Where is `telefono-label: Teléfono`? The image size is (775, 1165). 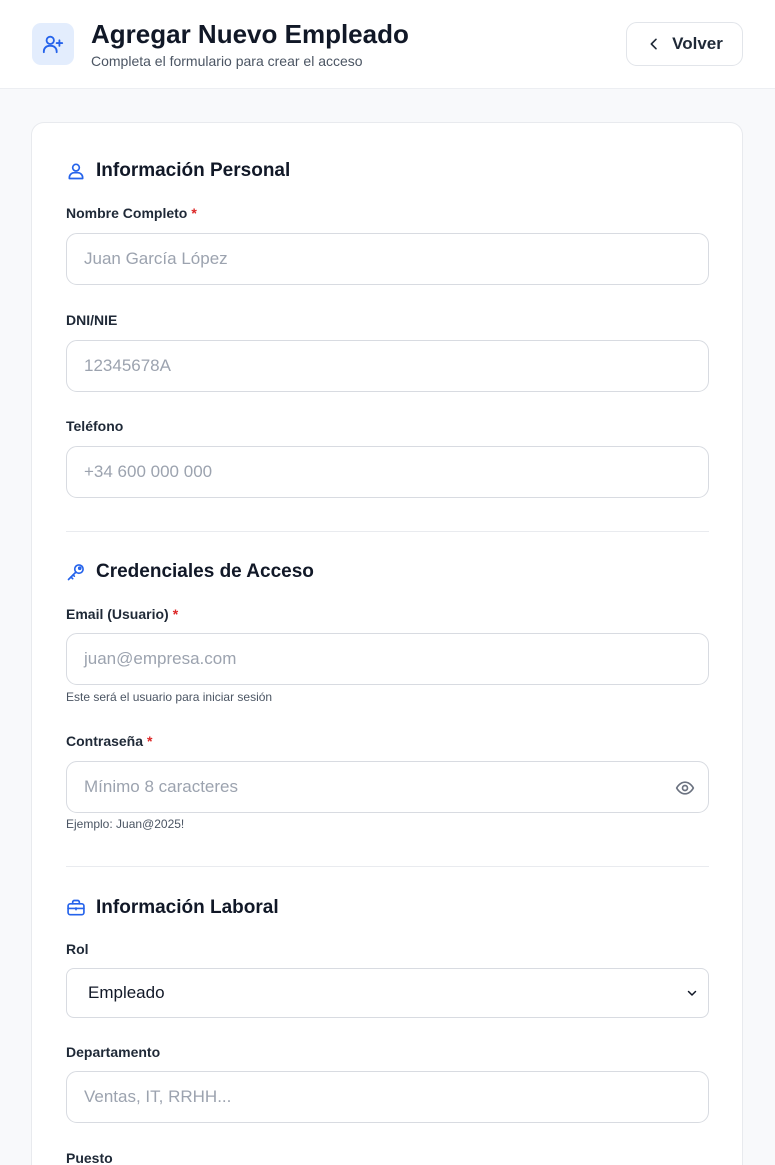 telefono-label: Teléfono is located at coordinates (95, 426).